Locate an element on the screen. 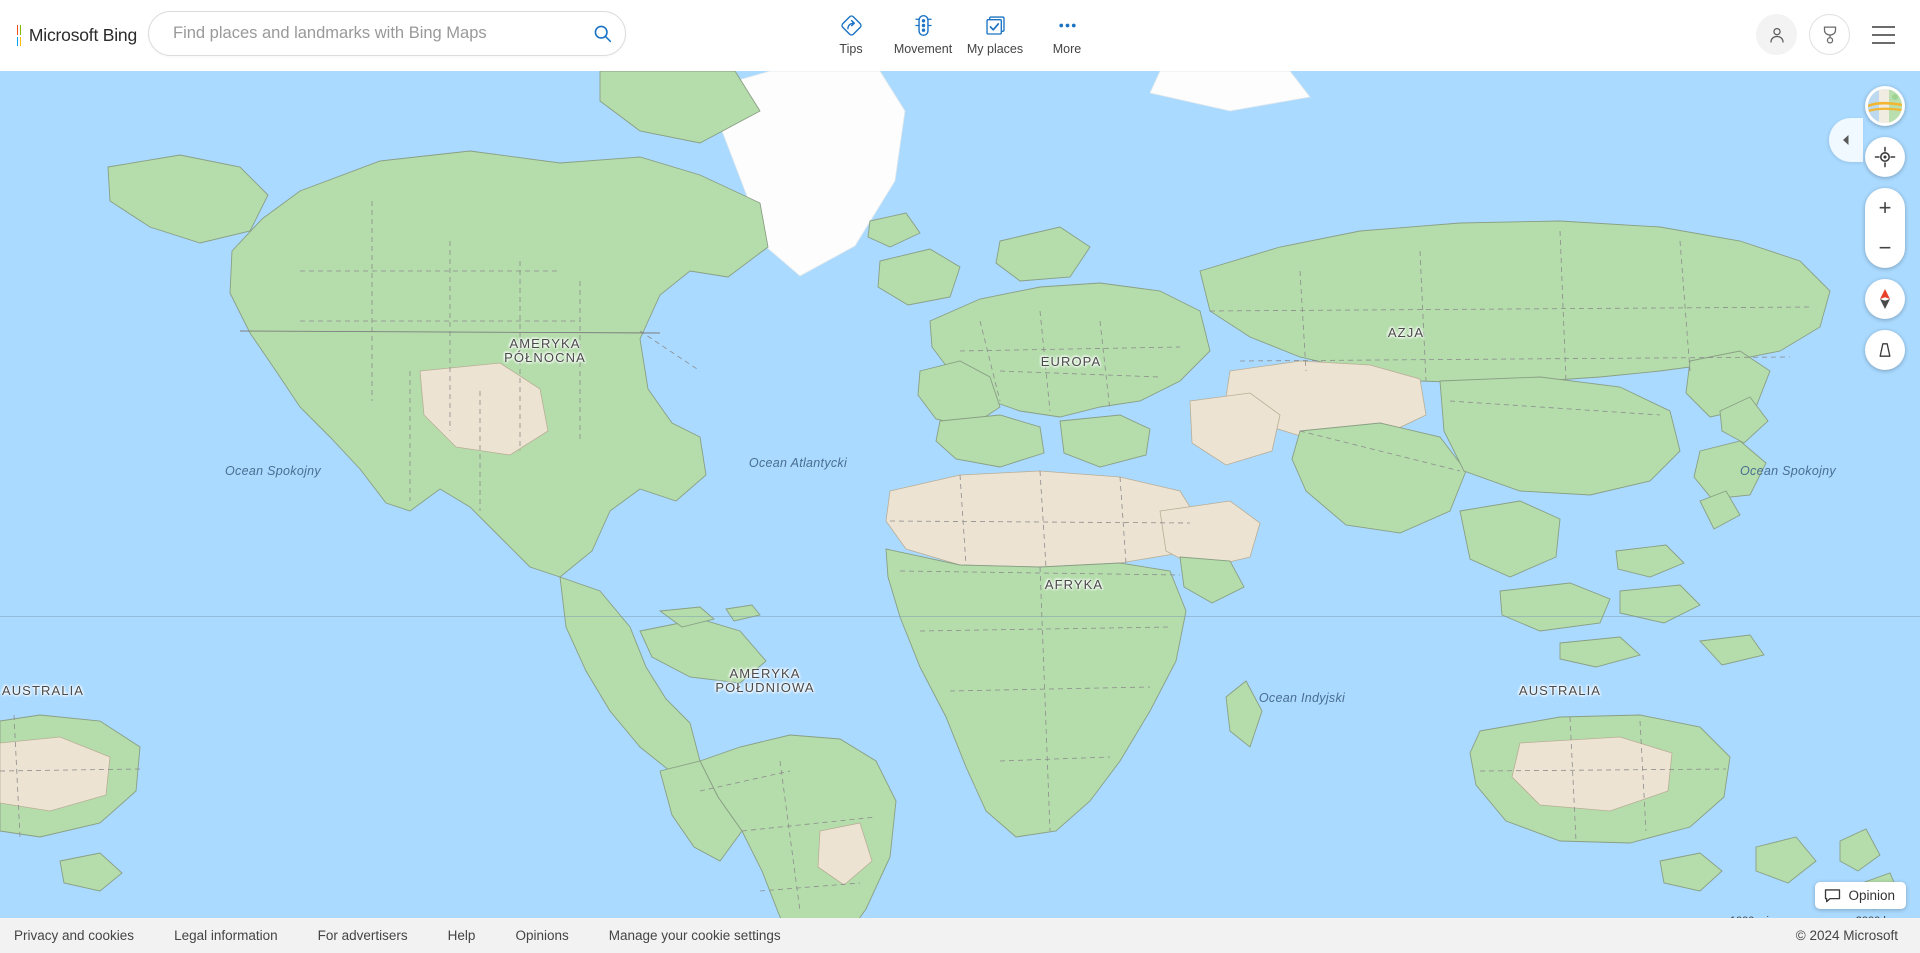 The width and height of the screenshot is (1920, 953). app-header: Microsoft Bing Tips is located at coordinates (960, 35).